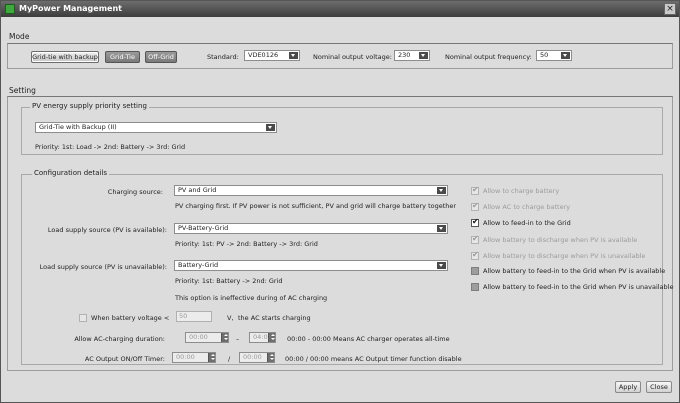 The width and height of the screenshot is (680, 403). I want to click on frequency-dropdown: 50, so click(554, 55).